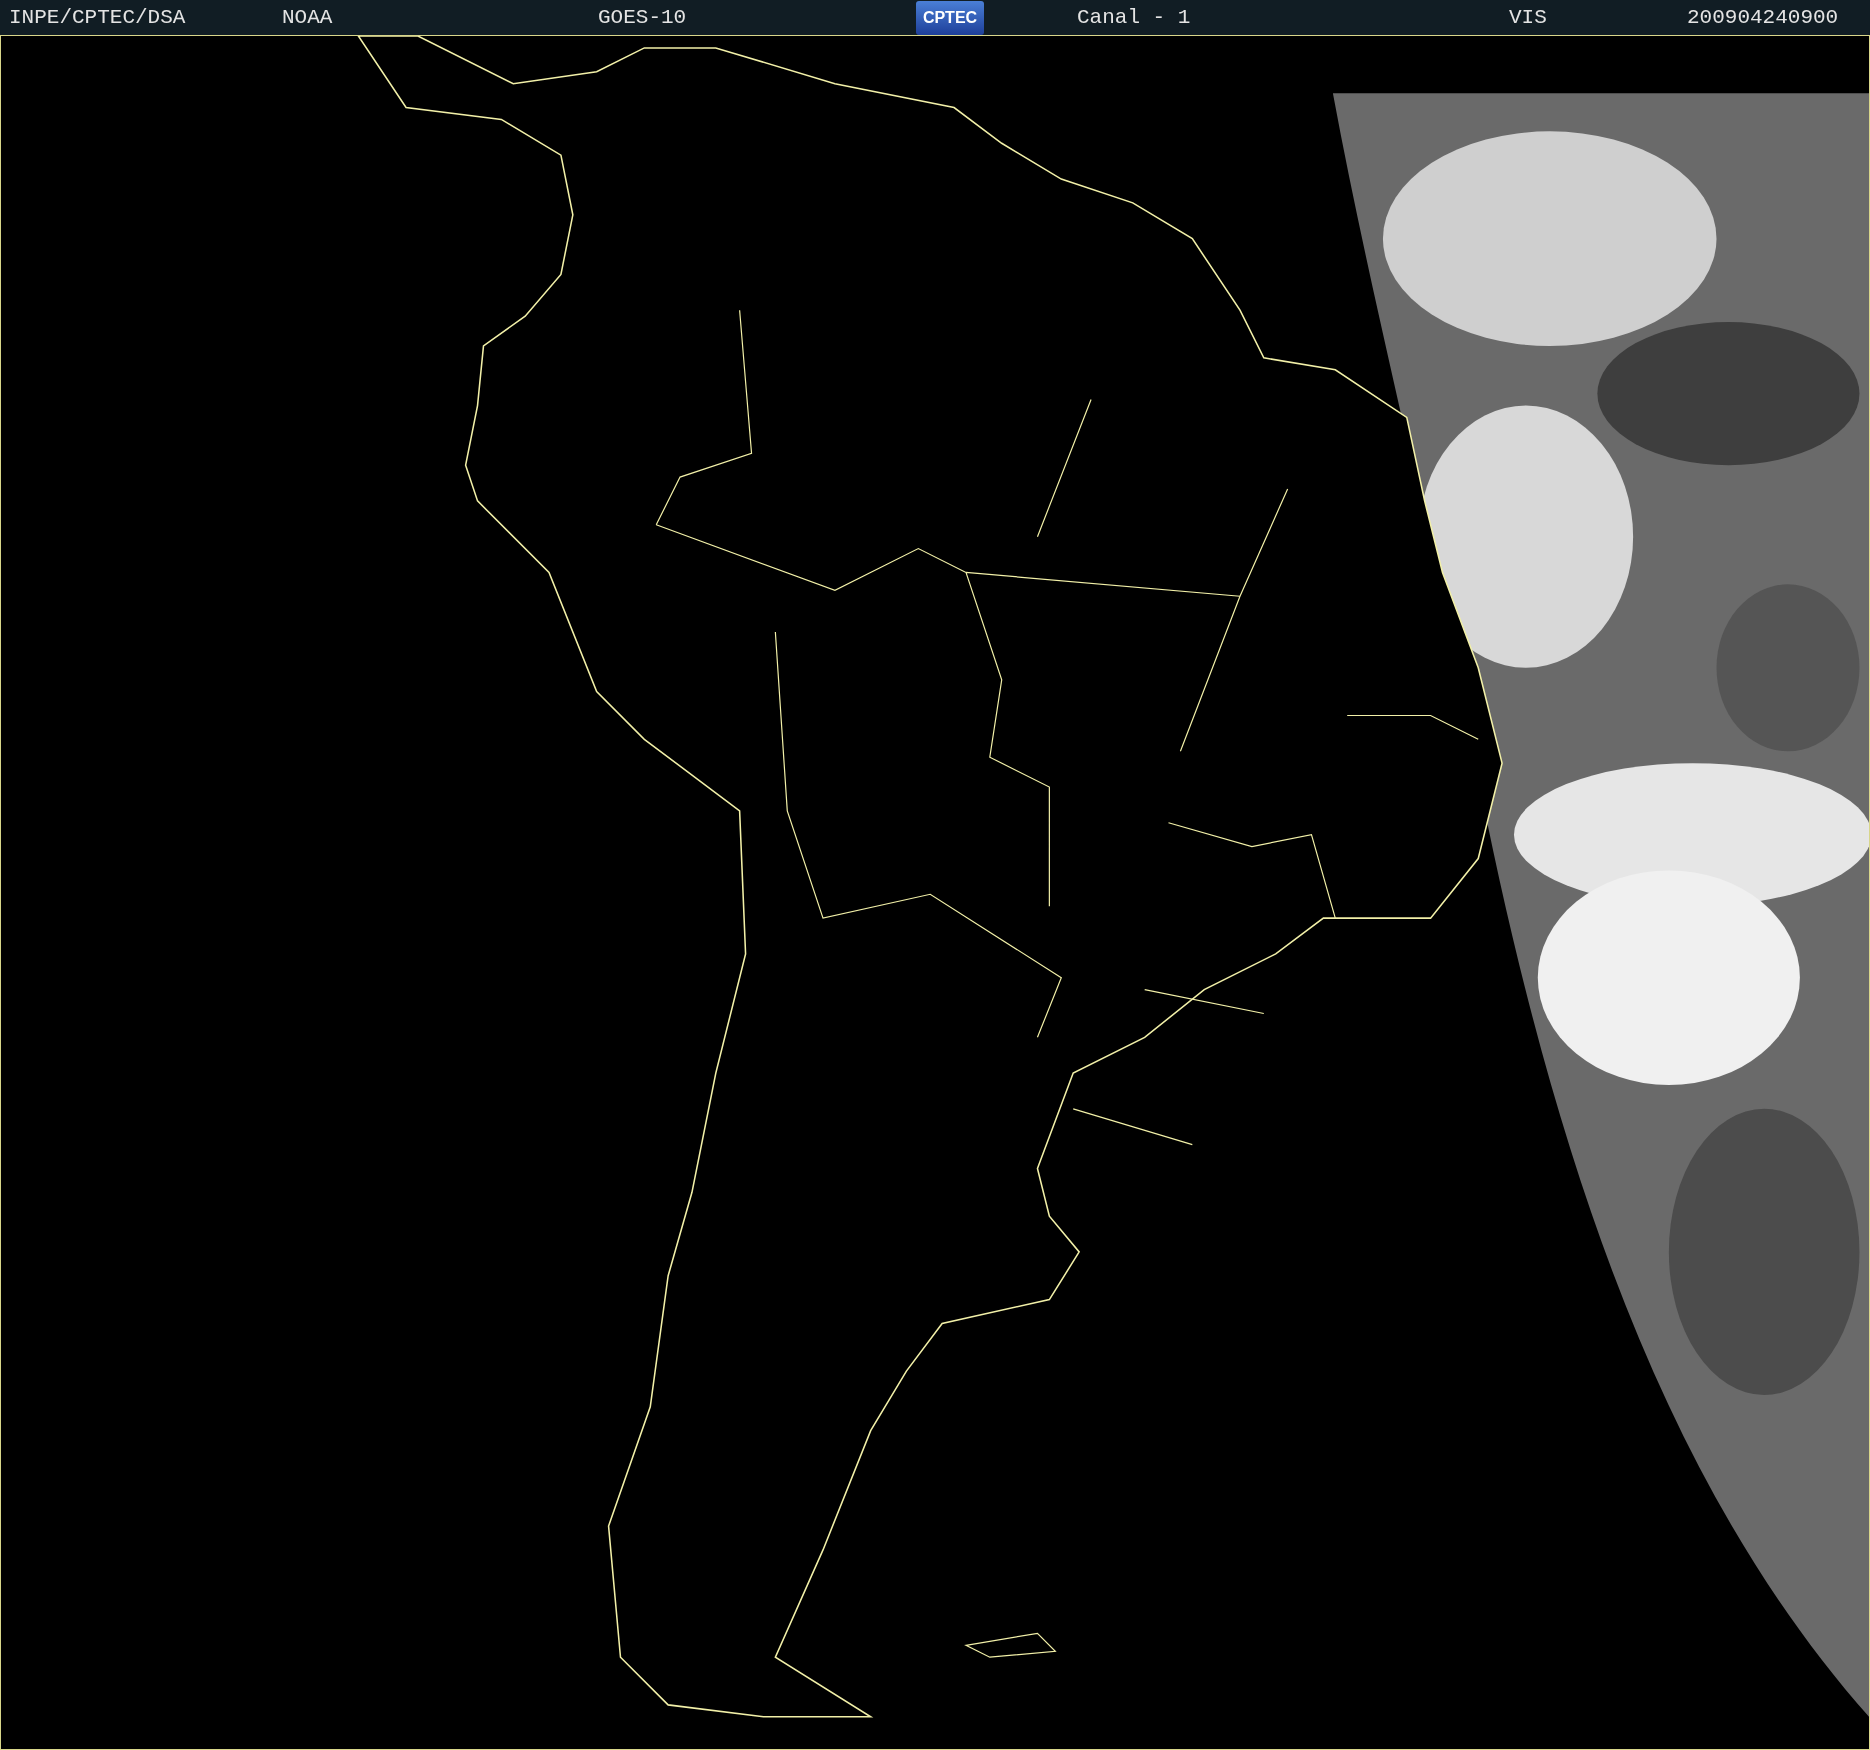 The height and width of the screenshot is (1750, 1870). What do you see at coordinates (1134, 17) in the screenshot?
I see `channel-label: Canal - 1` at bounding box center [1134, 17].